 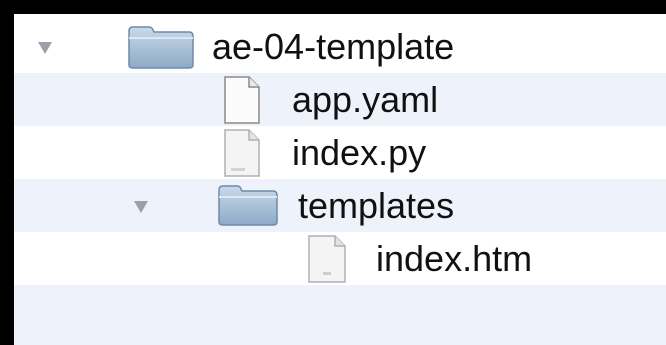 I want to click on document-icon, so click(x=242, y=100).